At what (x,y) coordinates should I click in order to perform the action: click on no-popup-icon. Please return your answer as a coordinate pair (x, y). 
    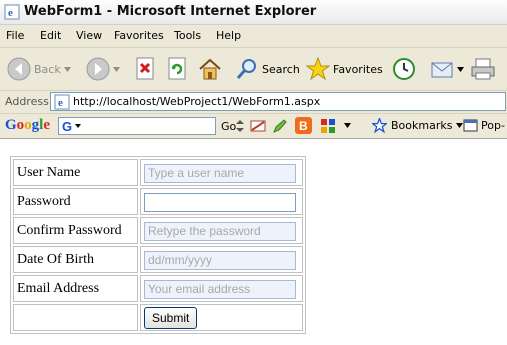
    Looking at the image, I should click on (258, 126).